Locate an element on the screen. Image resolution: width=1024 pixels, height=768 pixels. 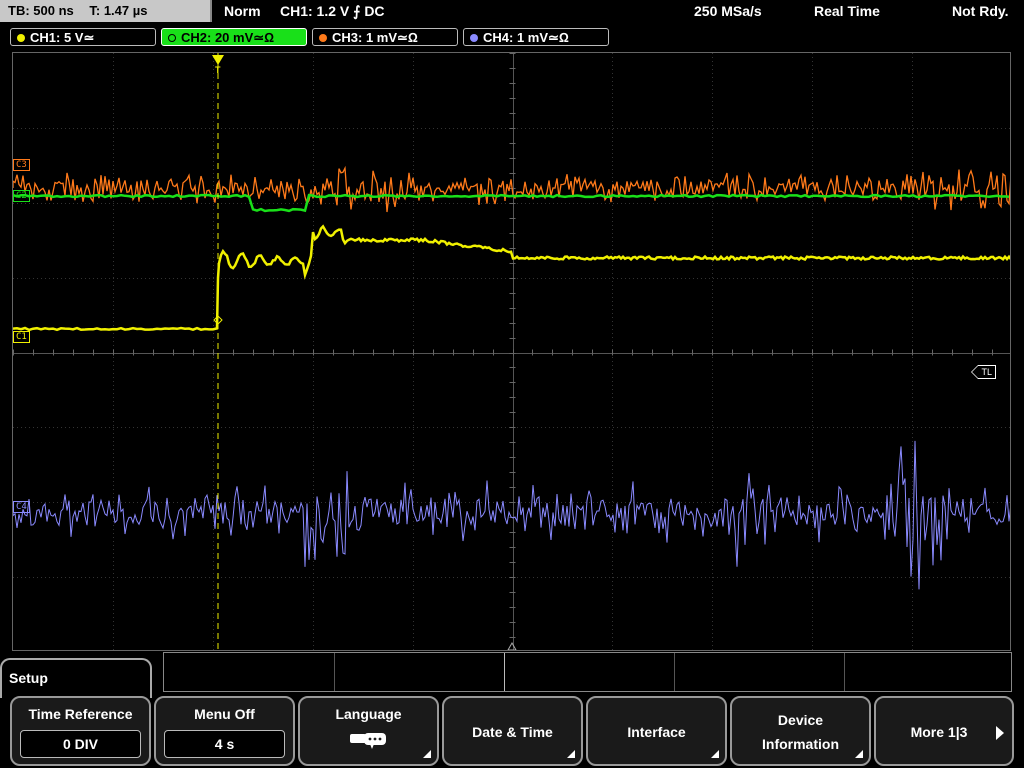
overview-strip is located at coordinates (587, 672).